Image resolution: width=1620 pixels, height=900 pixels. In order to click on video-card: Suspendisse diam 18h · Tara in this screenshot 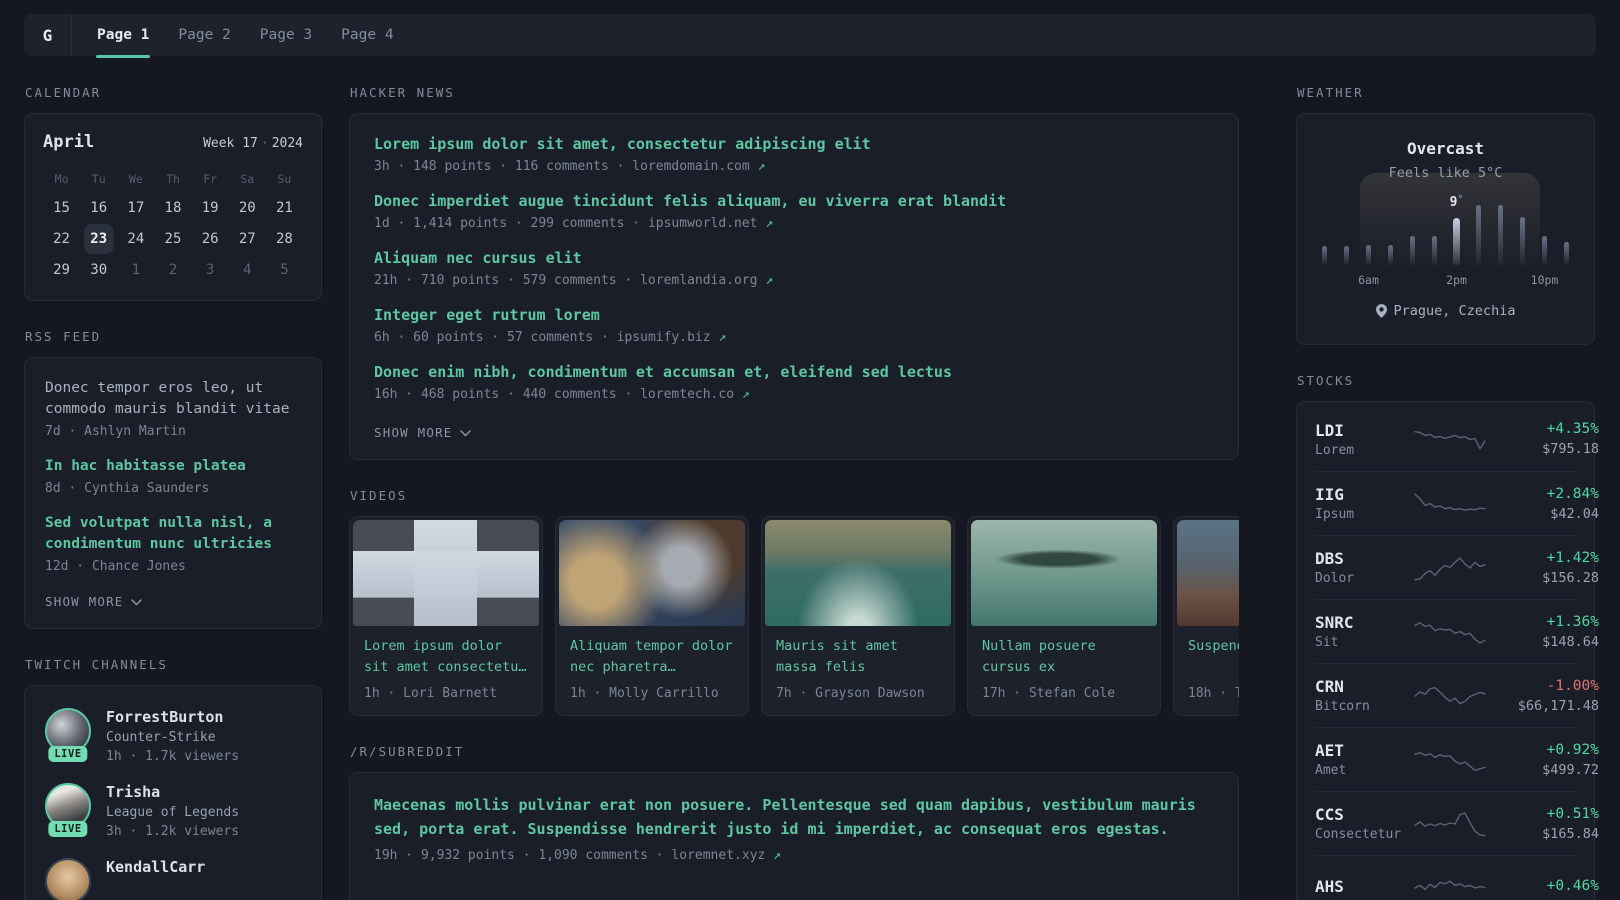, I will do `click(1206, 616)`.